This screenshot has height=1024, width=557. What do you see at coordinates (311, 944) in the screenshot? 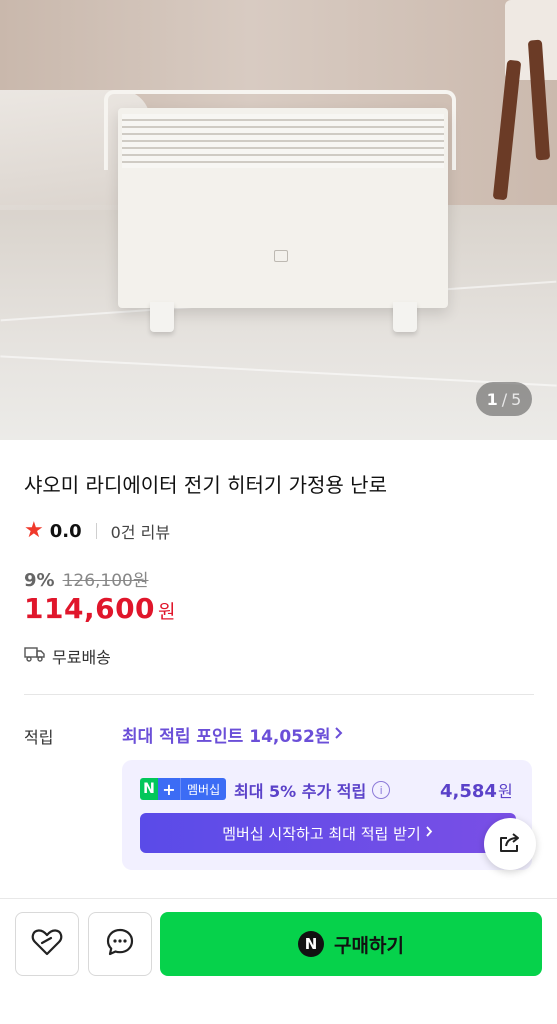
I see `naver-pay-icon: N` at bounding box center [311, 944].